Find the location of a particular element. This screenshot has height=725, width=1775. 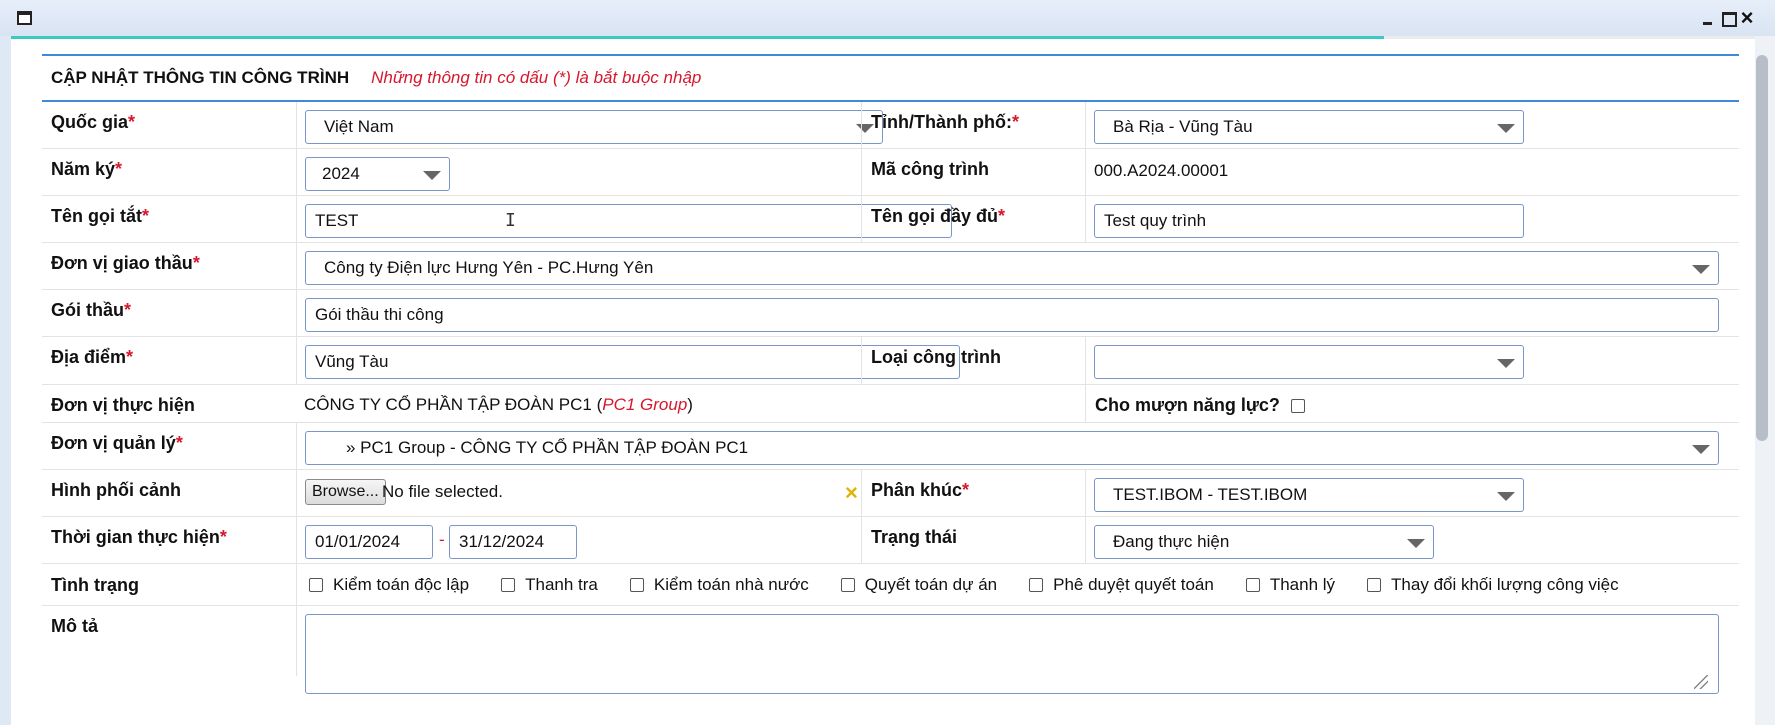

flag-kiem-toan-nha-nuoc: Kiểm toán nhà nước is located at coordinates (719, 585).